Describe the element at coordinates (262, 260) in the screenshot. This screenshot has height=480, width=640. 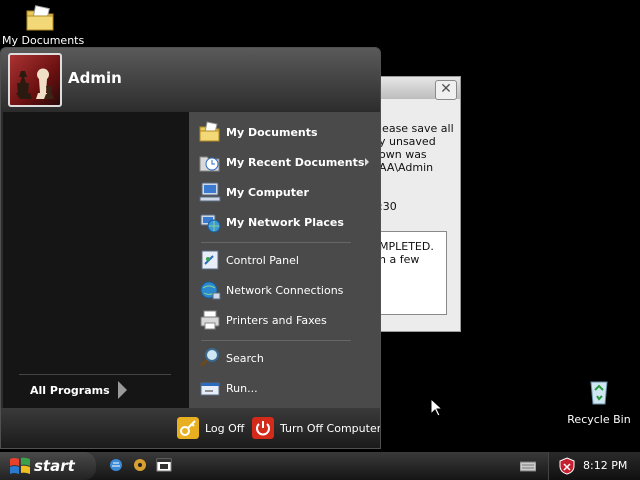
I see `menu-item-label: Control Panel` at that location.